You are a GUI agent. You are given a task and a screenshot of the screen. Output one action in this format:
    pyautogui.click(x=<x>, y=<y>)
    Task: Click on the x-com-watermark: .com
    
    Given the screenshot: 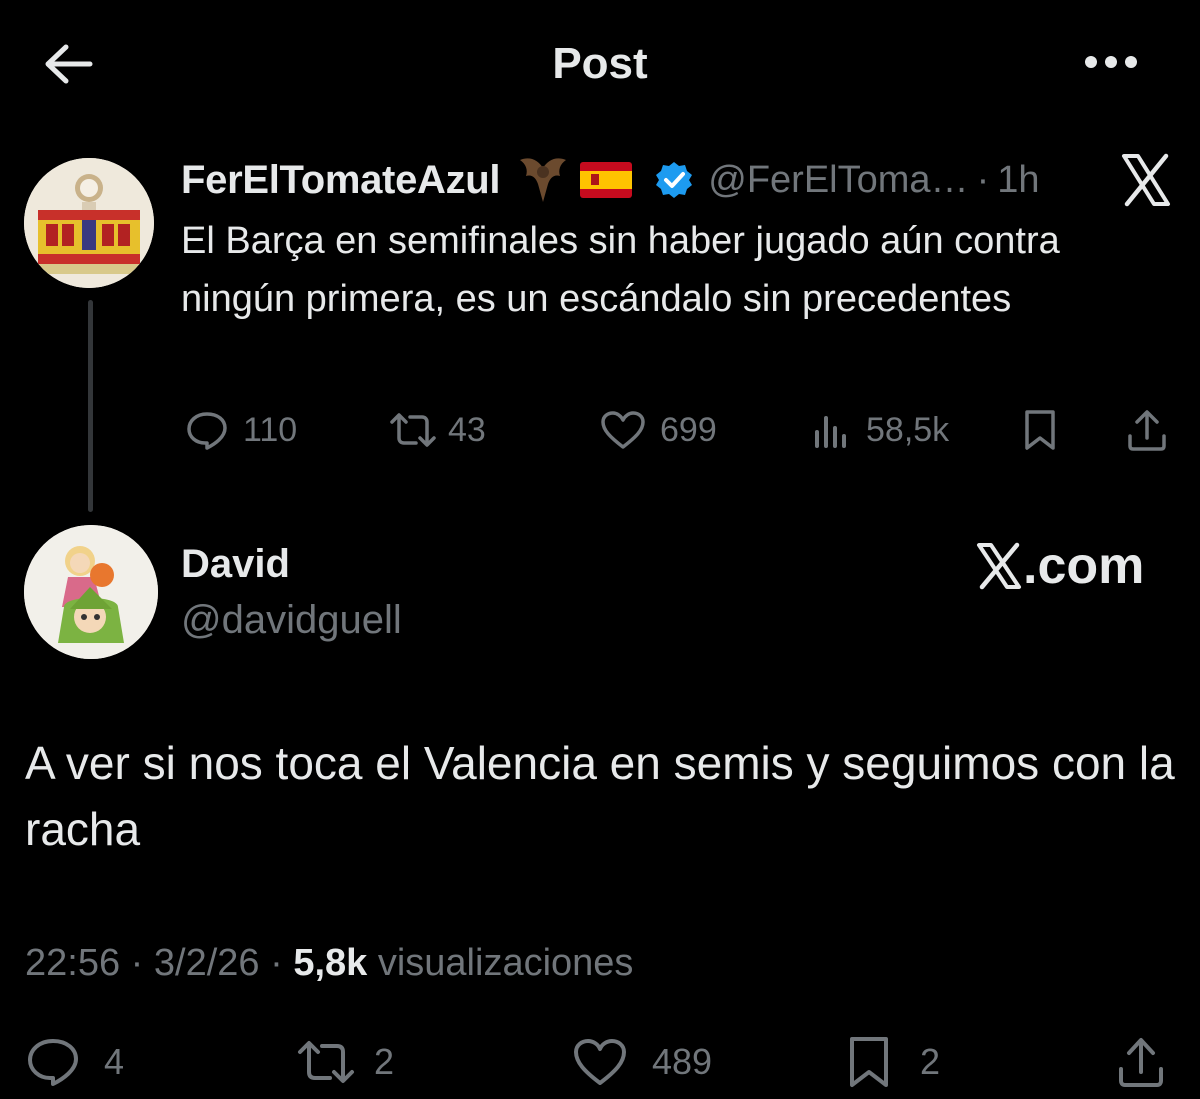 What is the action you would take?
    pyautogui.click(x=1059, y=566)
    